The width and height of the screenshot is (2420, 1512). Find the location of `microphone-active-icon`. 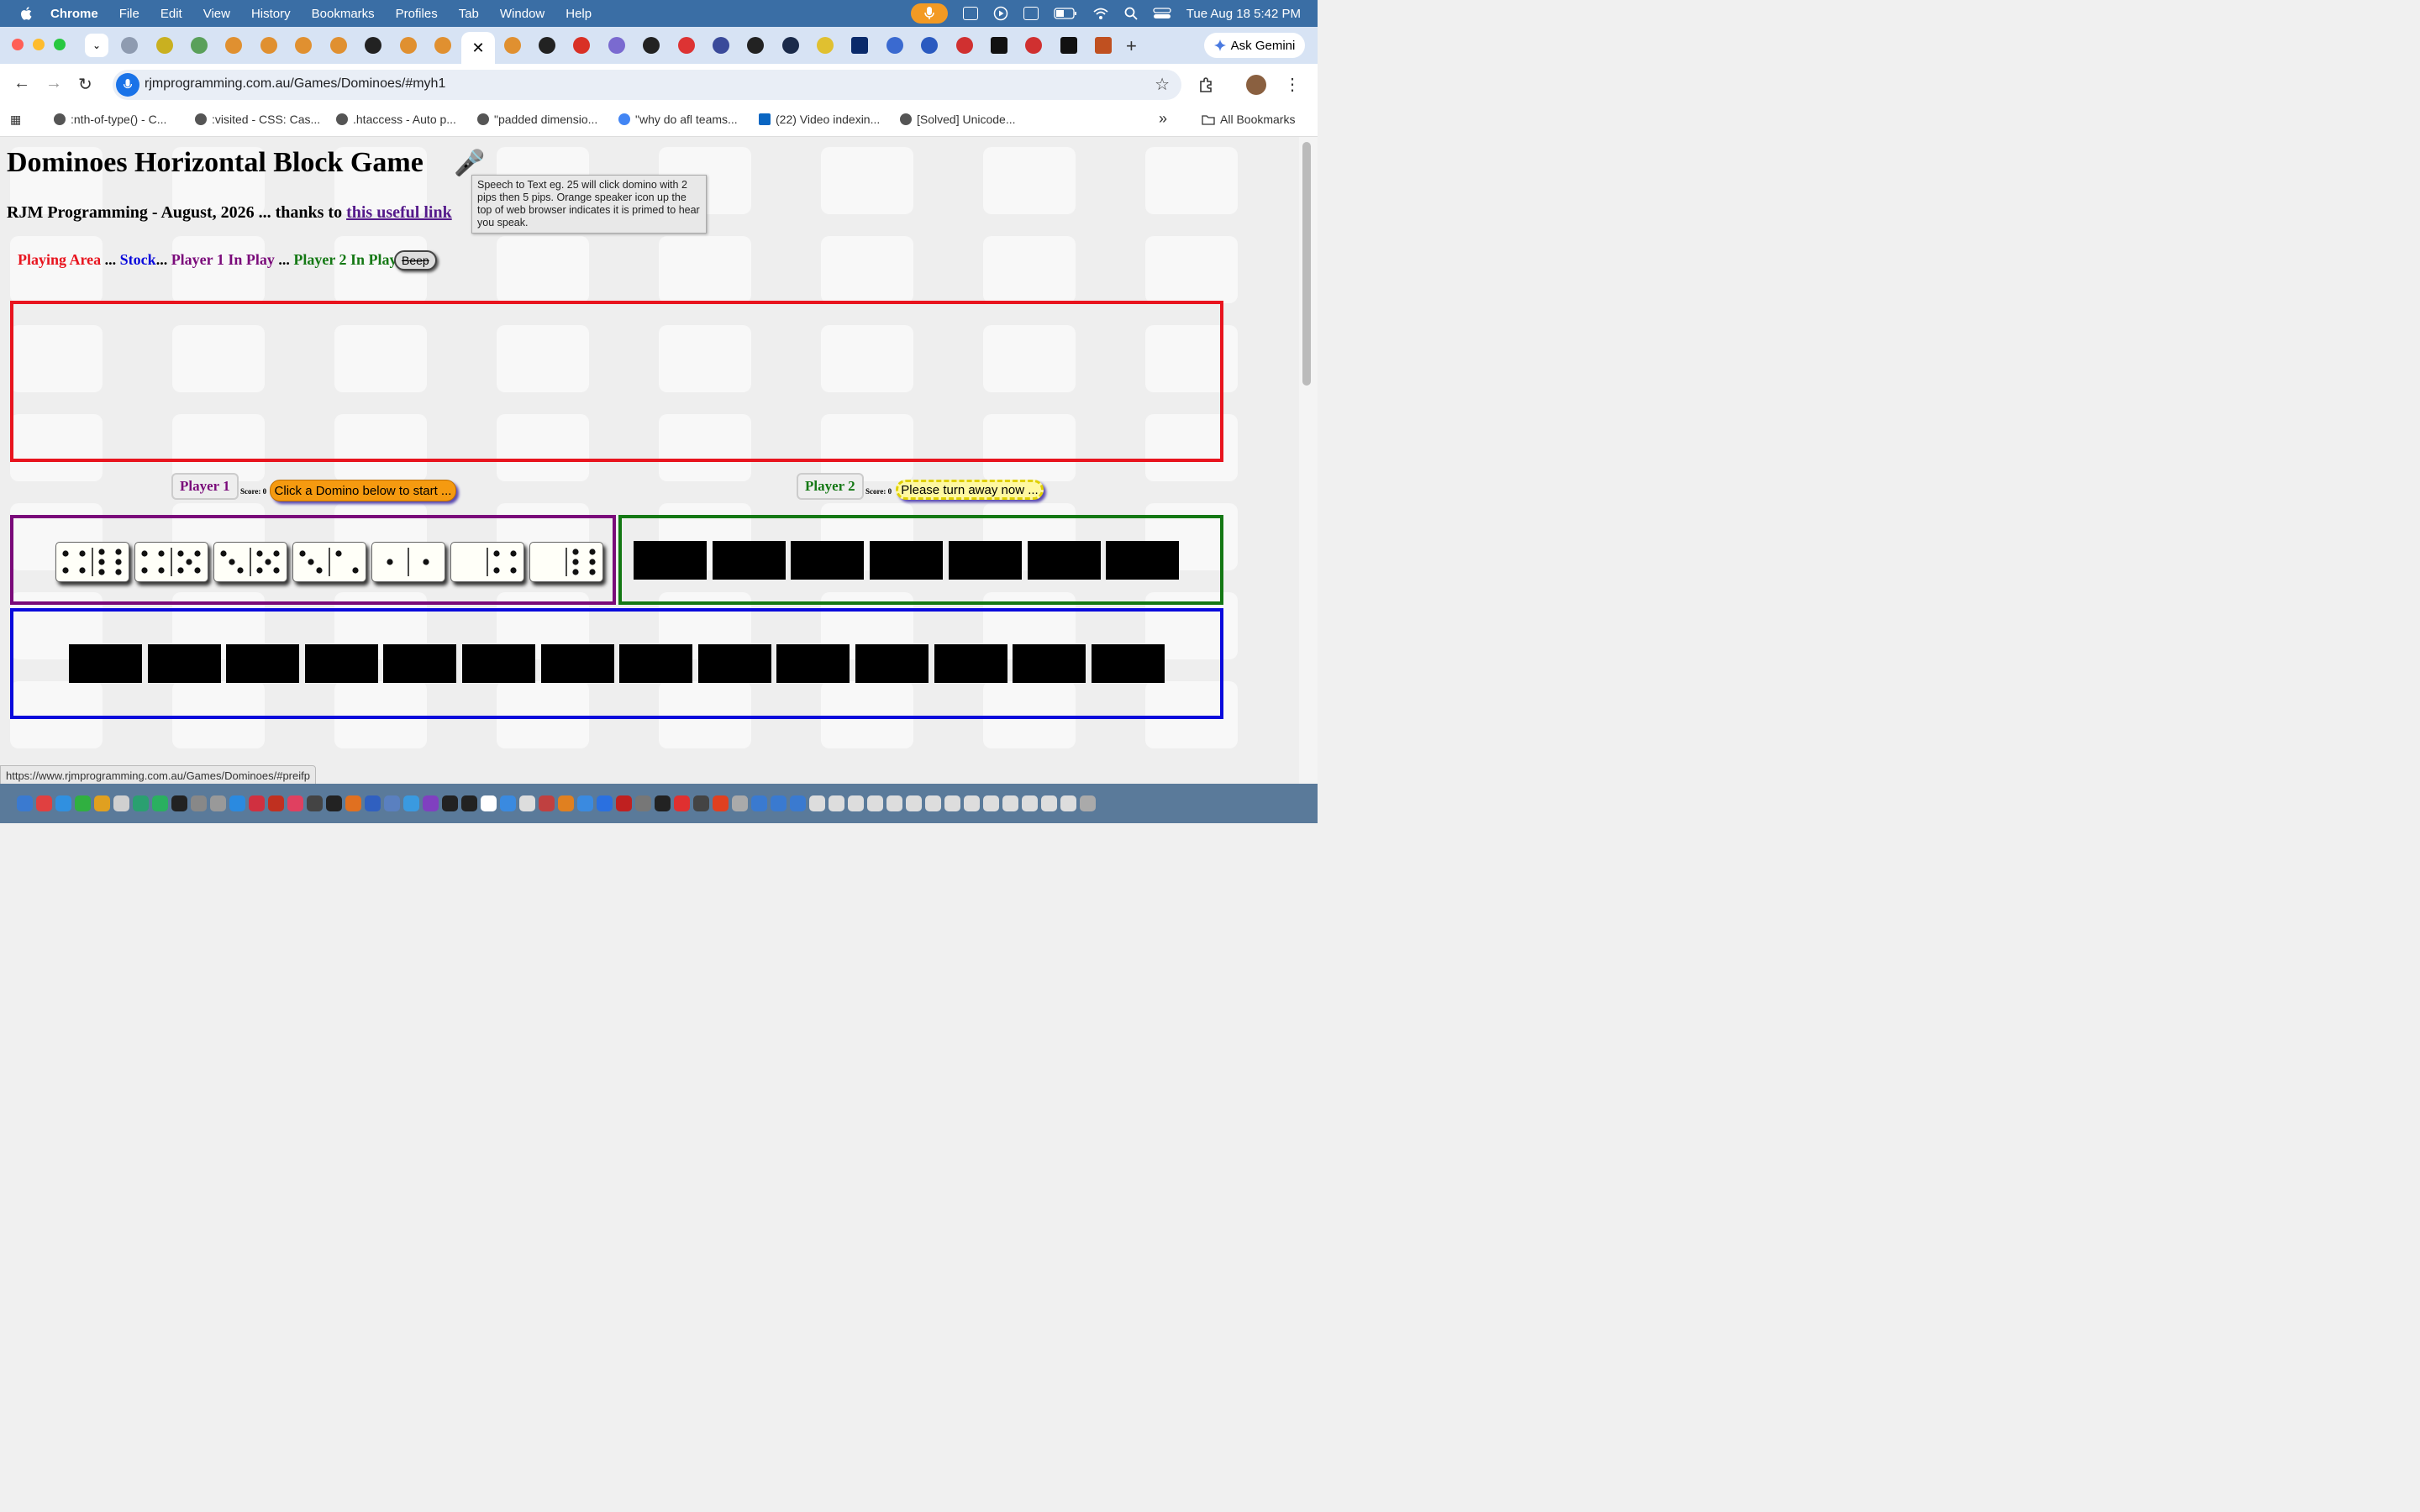

microphone-active-icon is located at coordinates (929, 13).